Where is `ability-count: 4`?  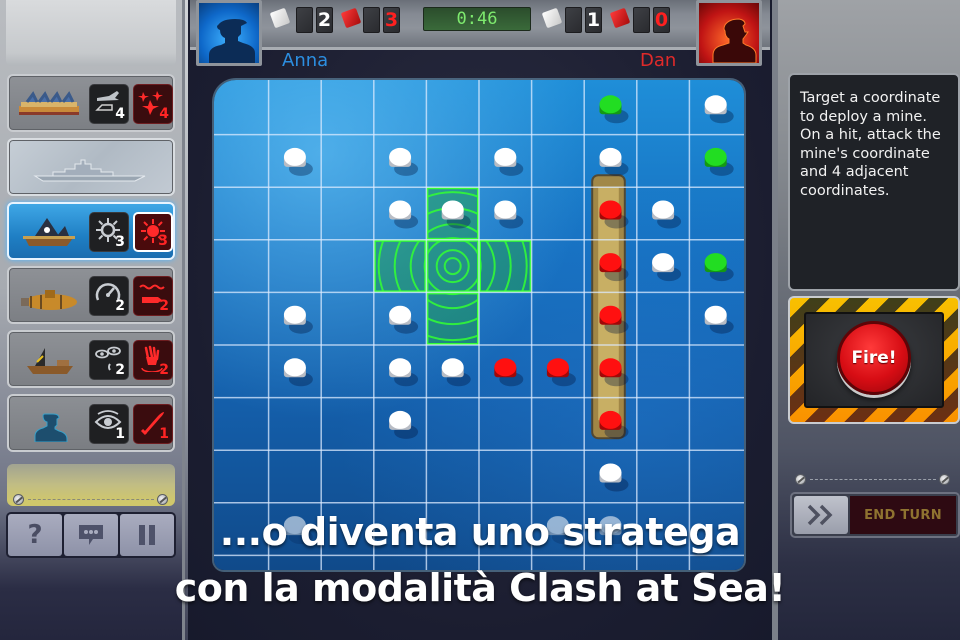
ability-count: 4 is located at coordinates (120, 114).